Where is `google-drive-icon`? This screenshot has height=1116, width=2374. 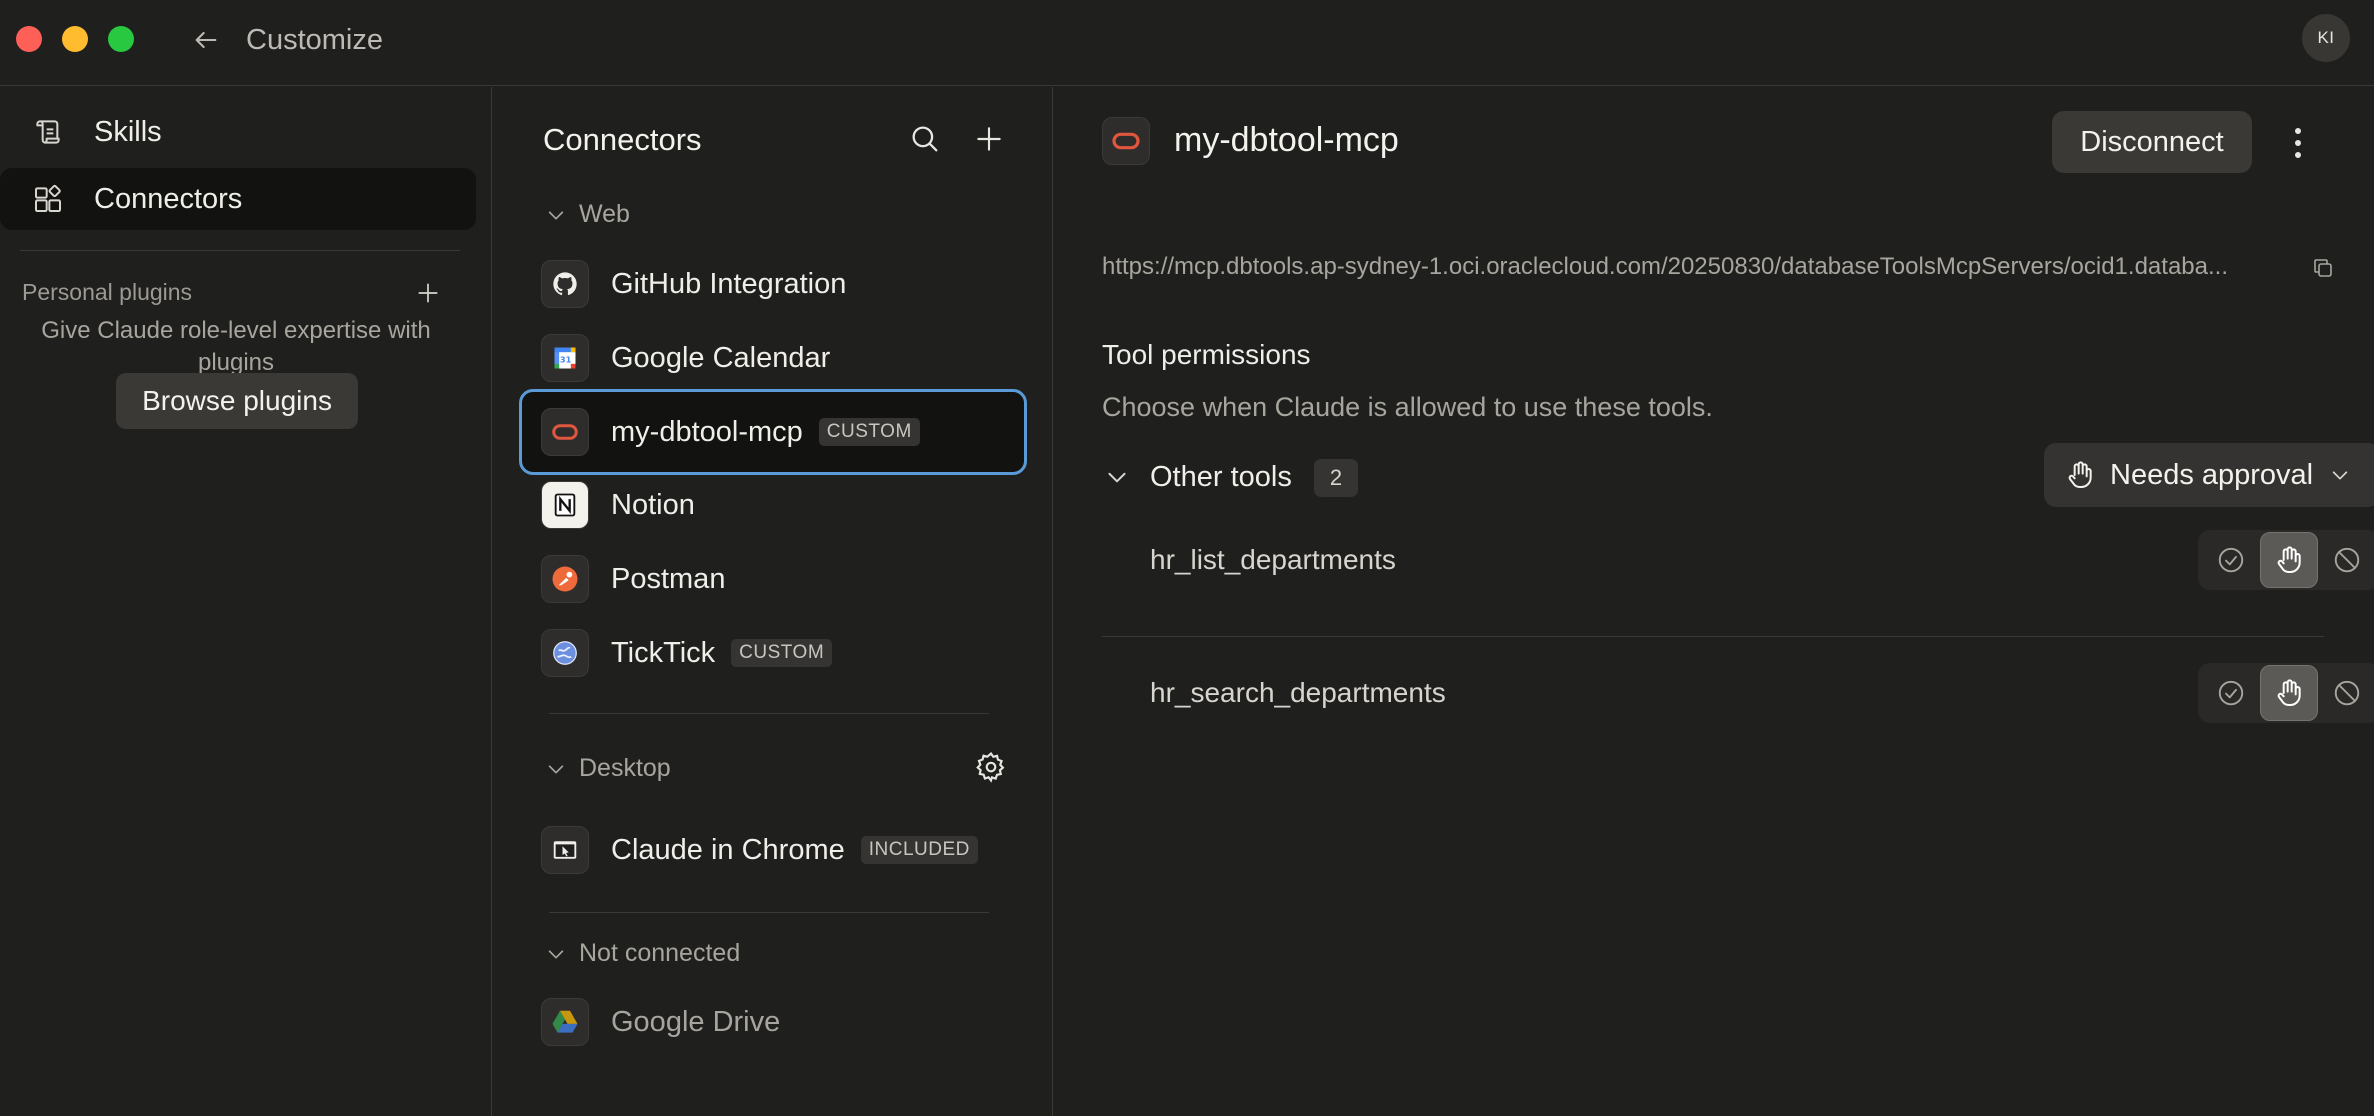
google-drive-icon is located at coordinates (565, 1022).